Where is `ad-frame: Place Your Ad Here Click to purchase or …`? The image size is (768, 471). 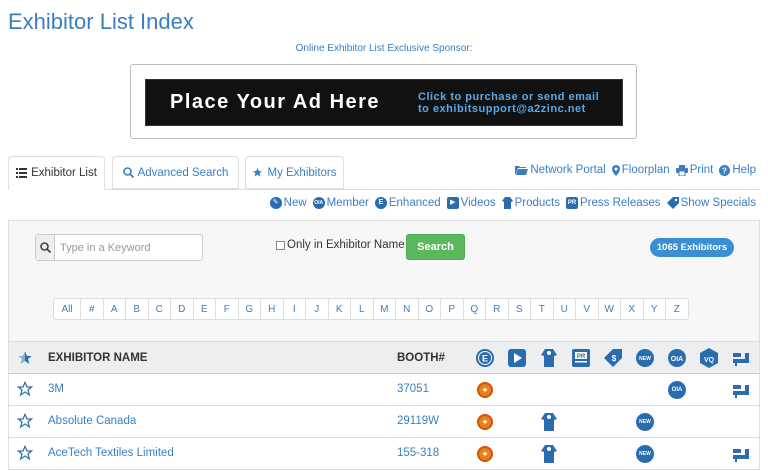
ad-frame: Place Your Ad Here Click to purchase or … is located at coordinates (383, 101).